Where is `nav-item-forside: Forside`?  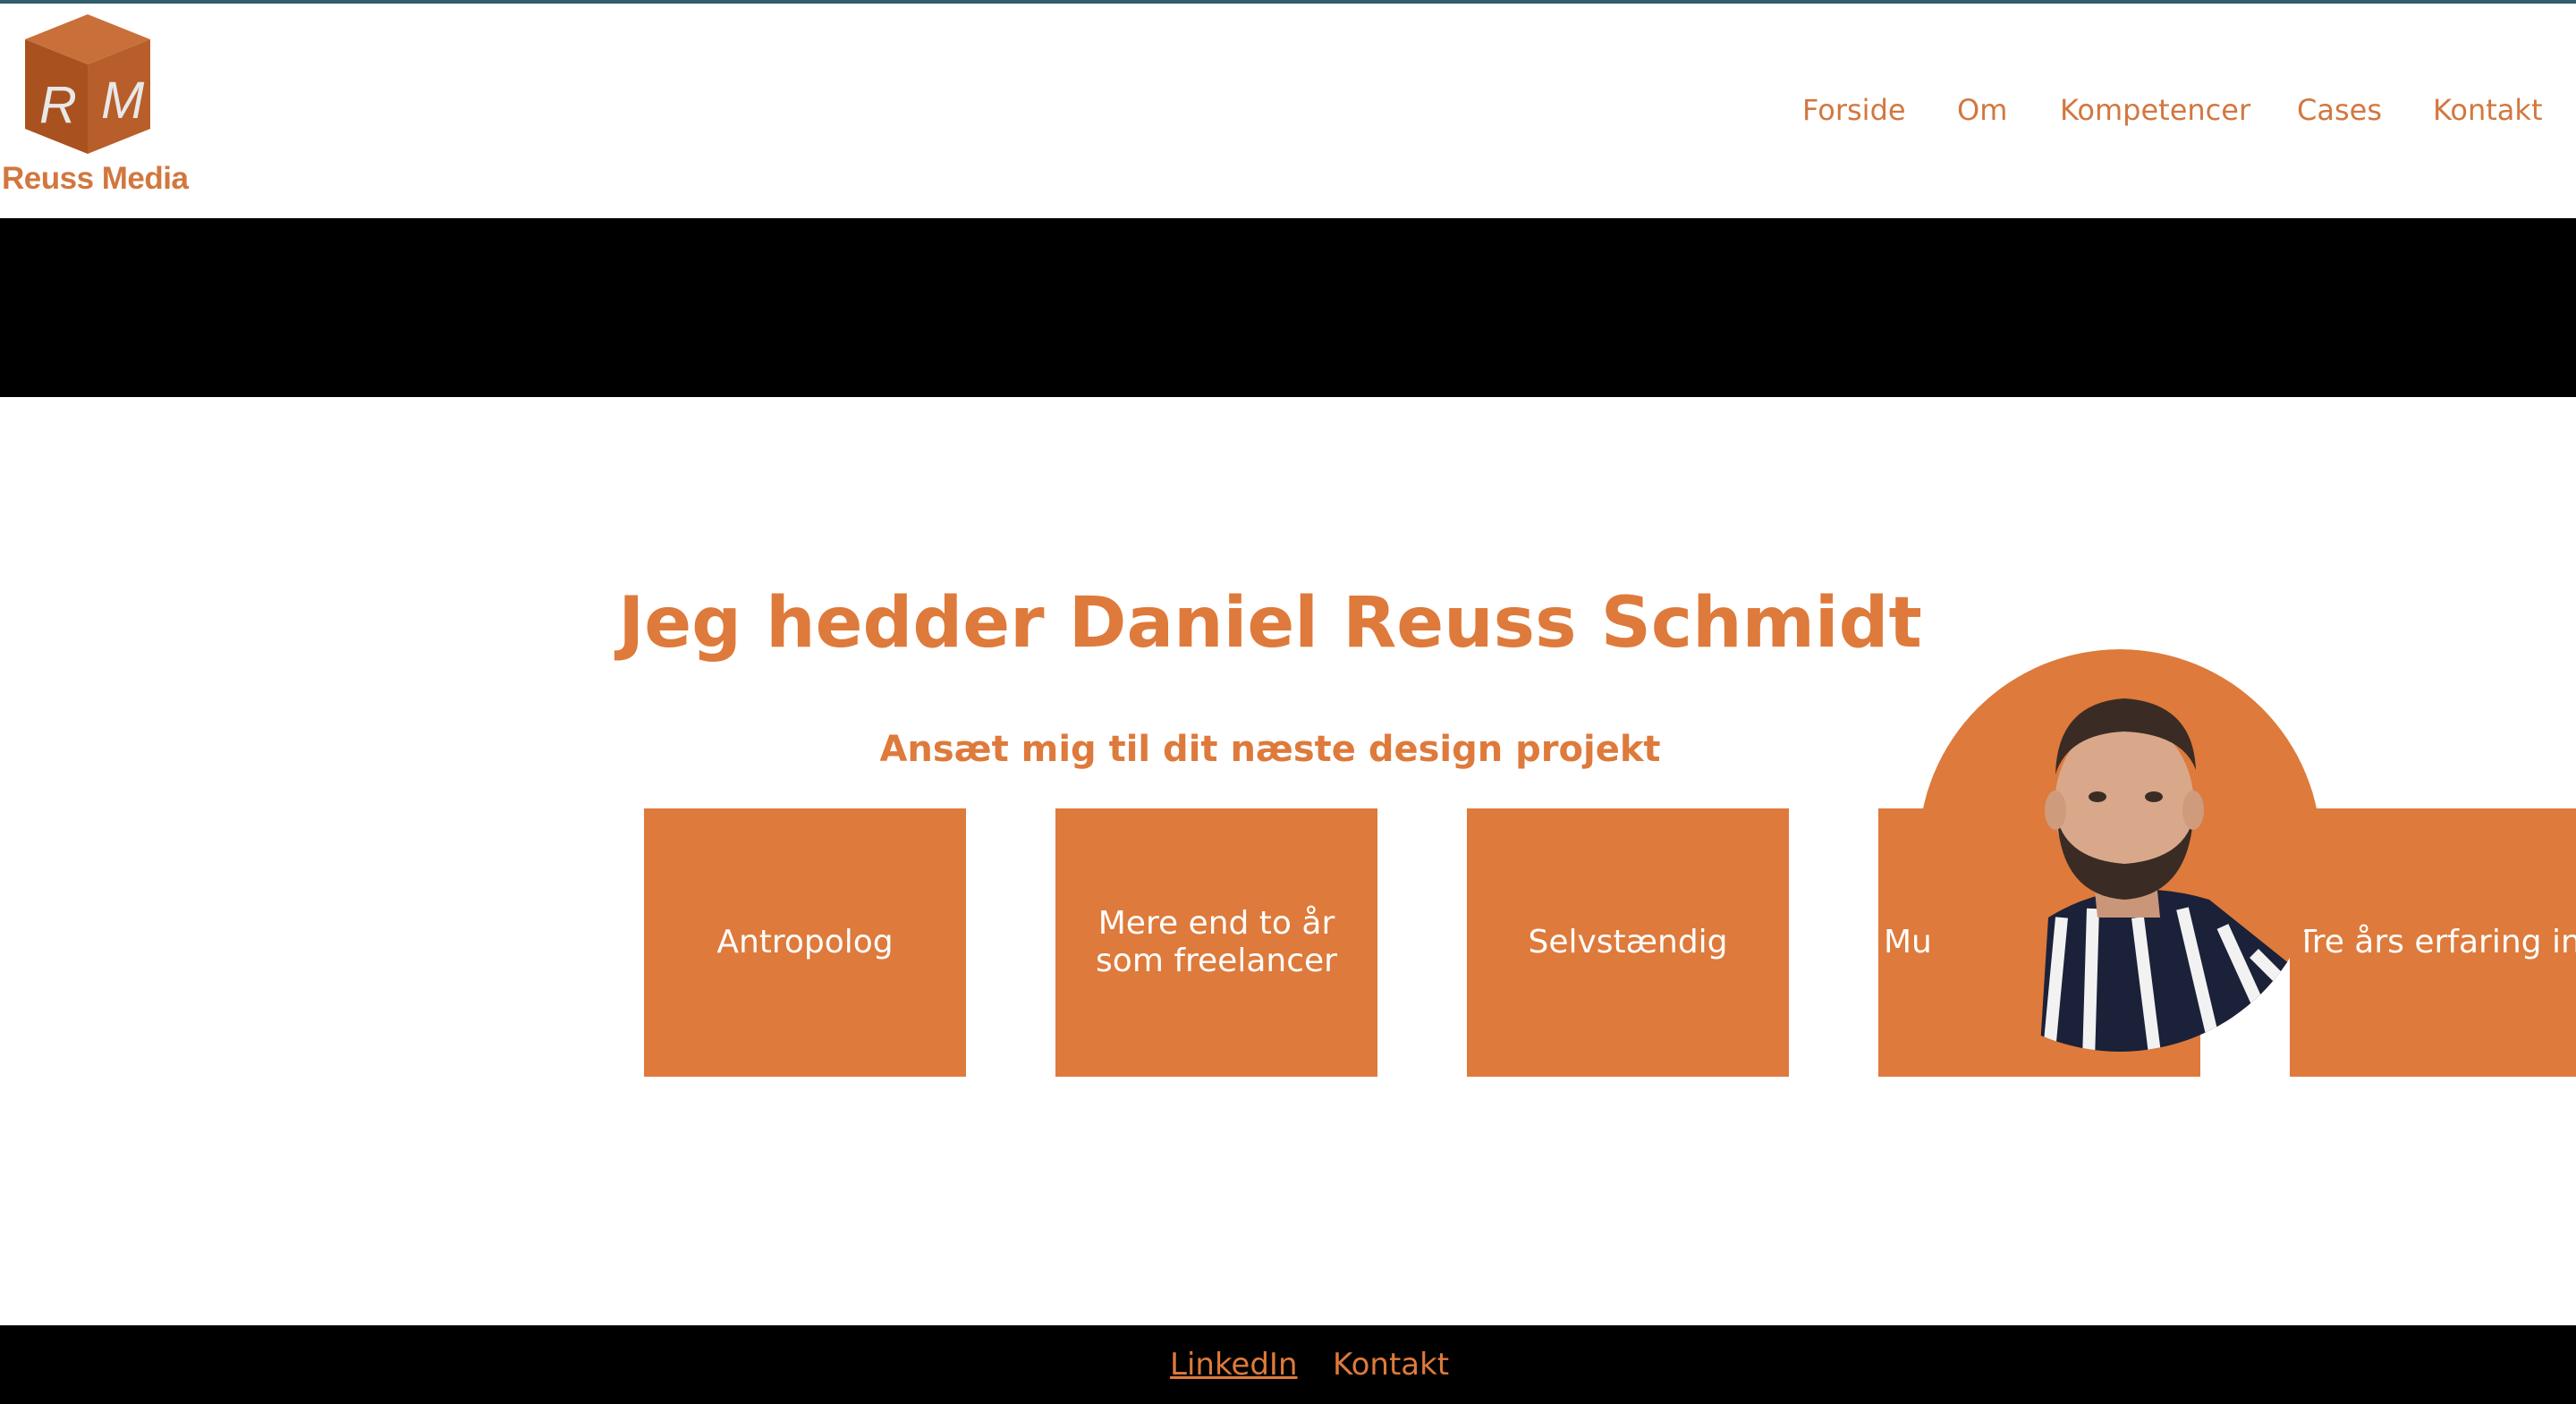 nav-item-forside: Forside is located at coordinates (1854, 110).